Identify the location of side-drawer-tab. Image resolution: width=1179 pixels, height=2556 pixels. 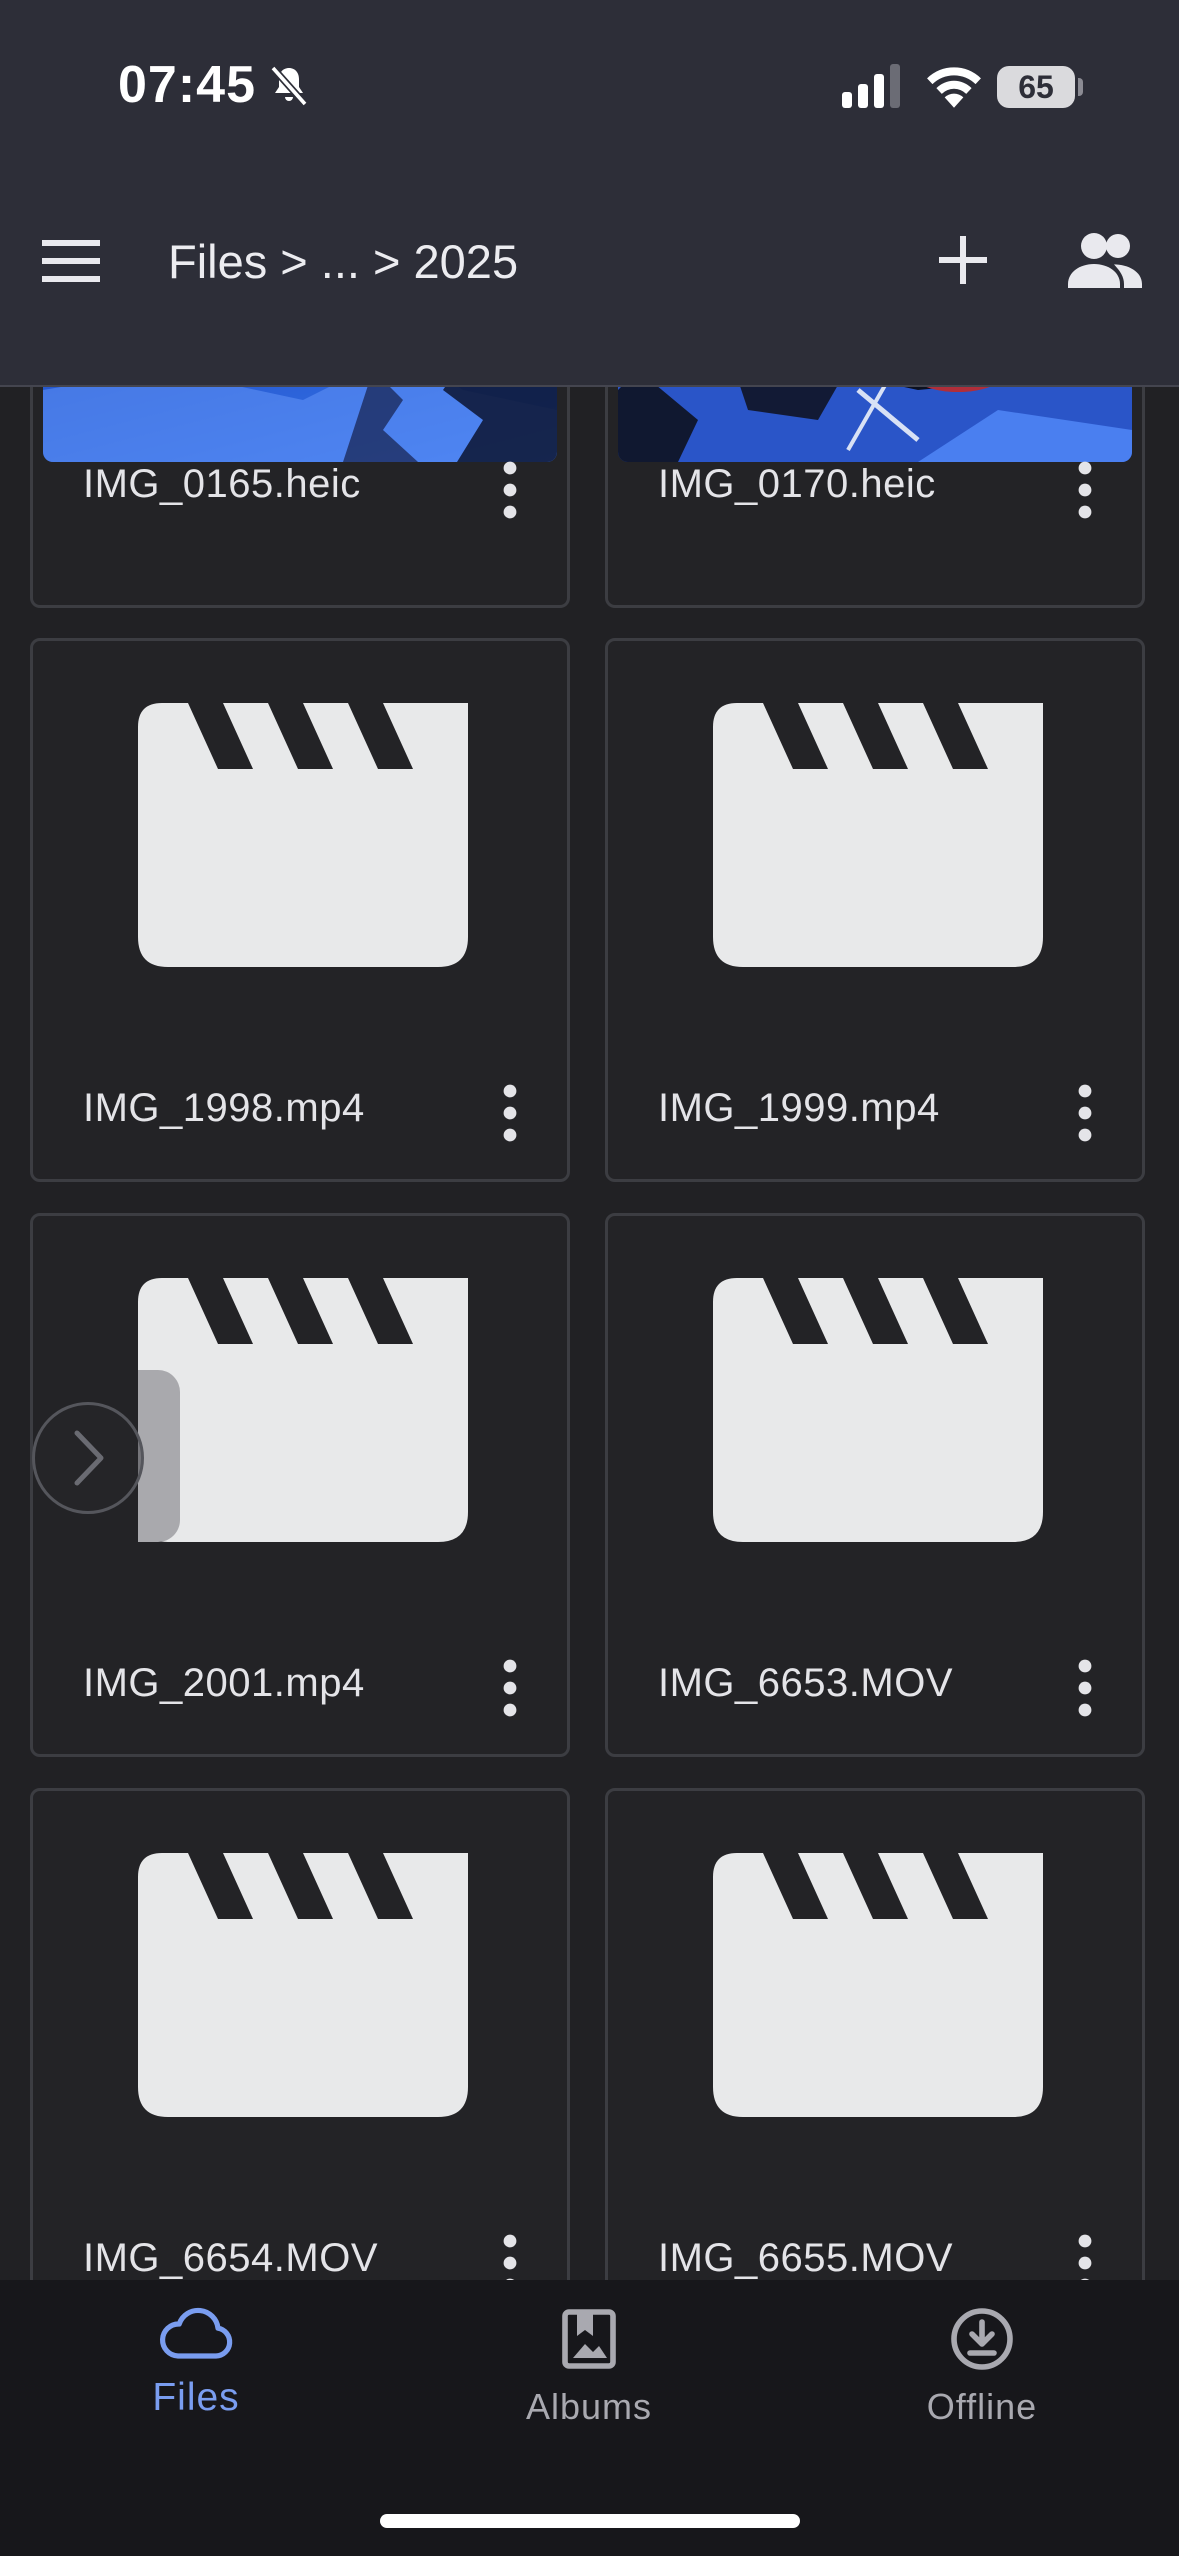
(159, 1456).